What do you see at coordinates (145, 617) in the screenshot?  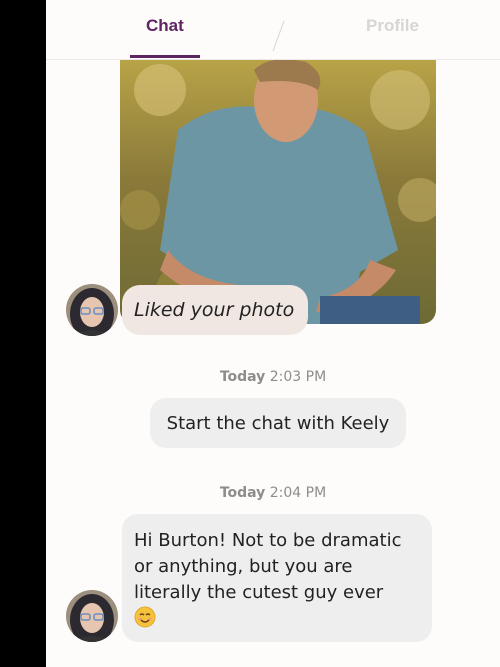 I see `smiling-face-icon` at bounding box center [145, 617].